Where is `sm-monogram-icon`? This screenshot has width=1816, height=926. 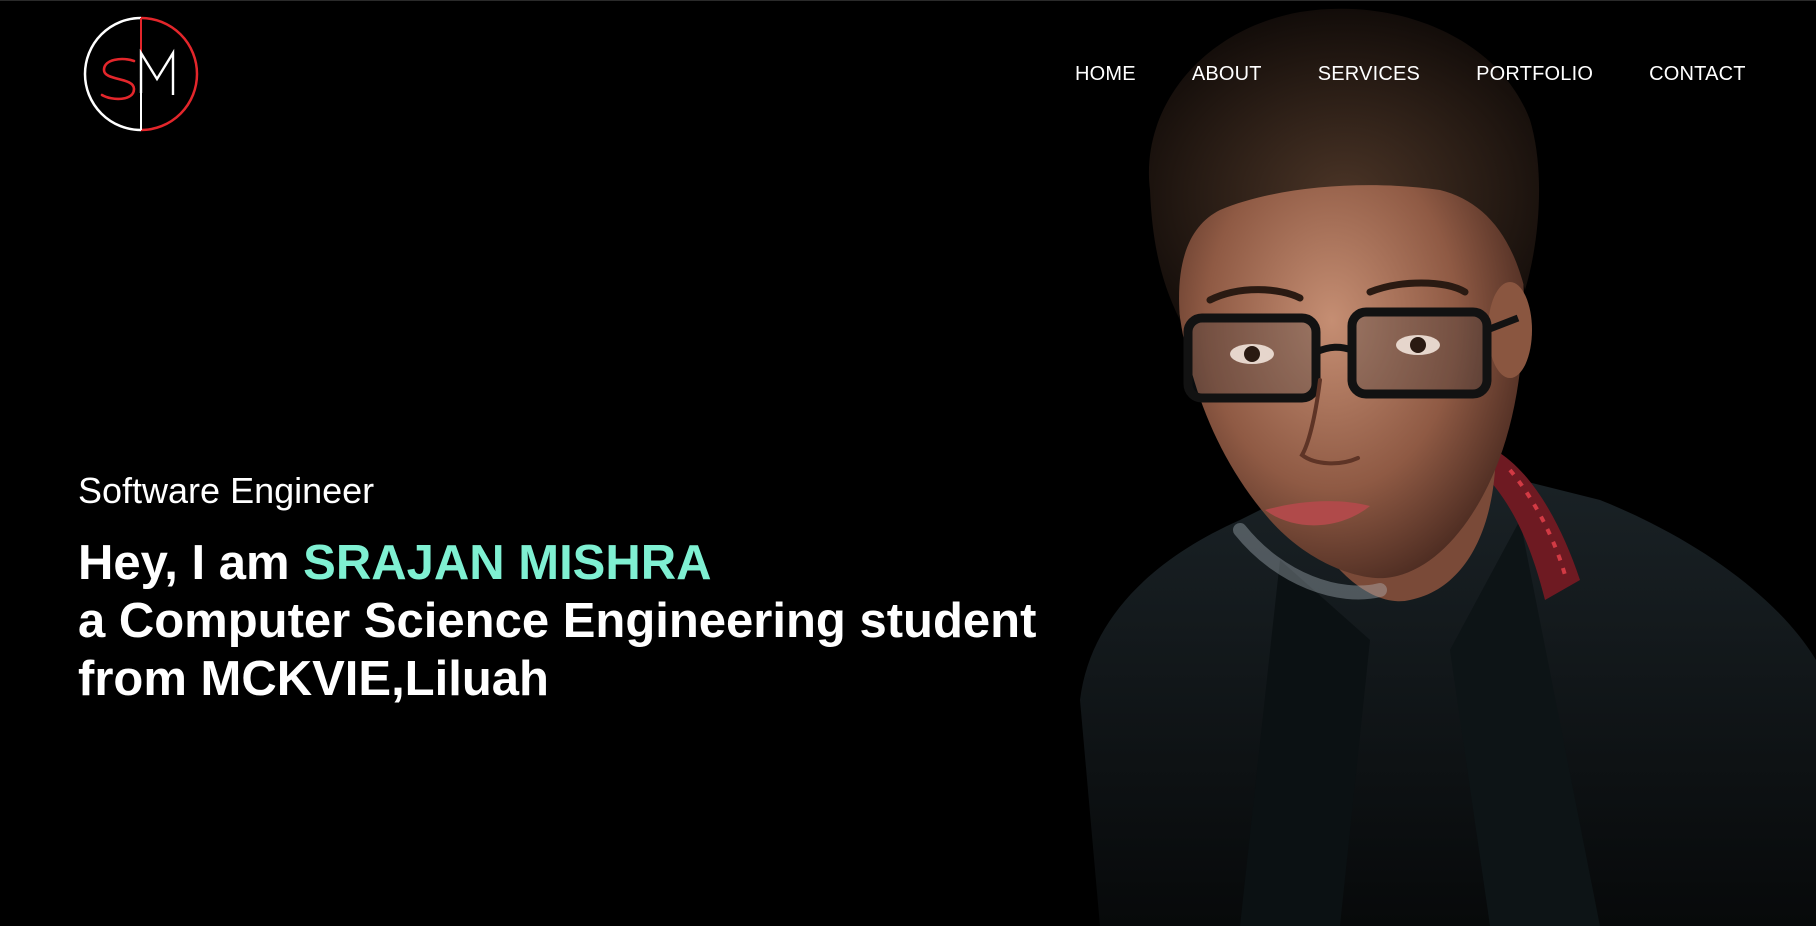
sm-monogram-icon is located at coordinates (141, 74).